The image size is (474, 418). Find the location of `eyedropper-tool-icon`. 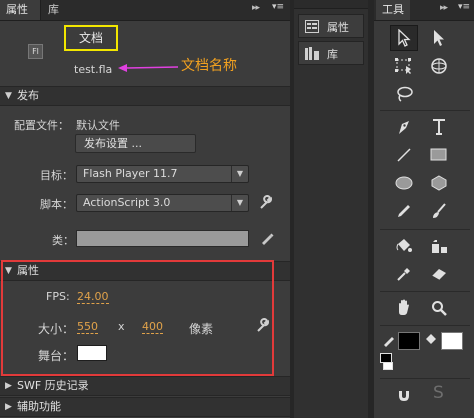

eyedropper-tool-icon is located at coordinates (403, 274).